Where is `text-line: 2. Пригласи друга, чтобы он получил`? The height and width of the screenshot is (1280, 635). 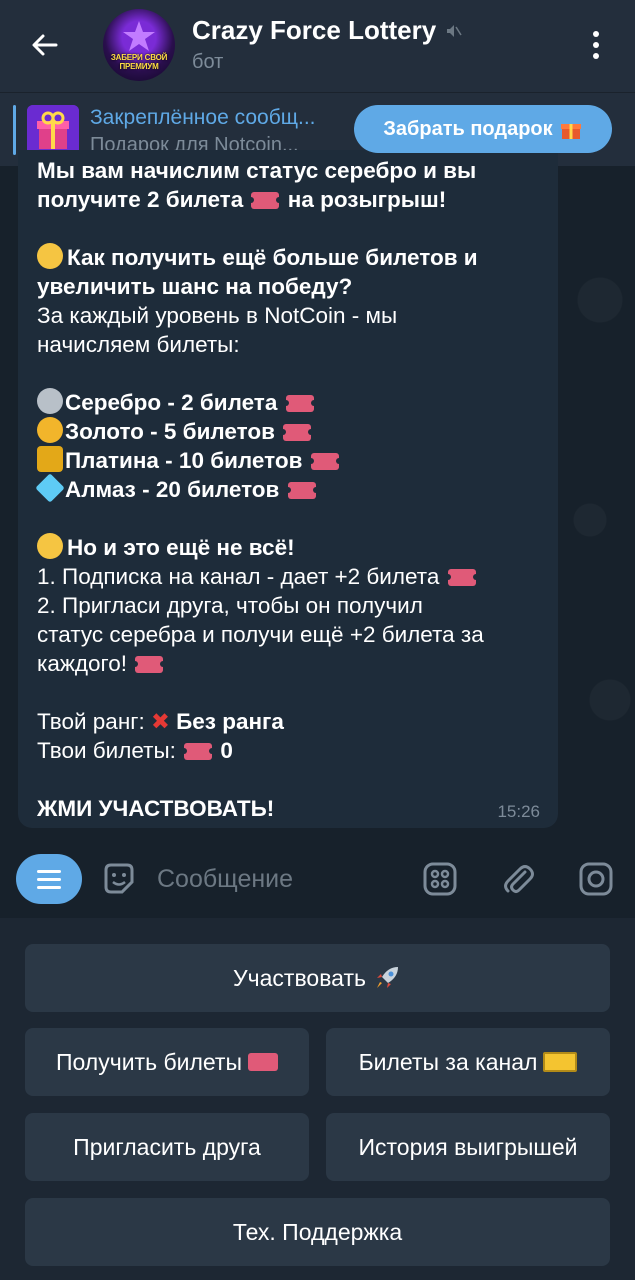
text-line: 2. Пригласи друга, чтобы он получил is located at coordinates (230, 605).